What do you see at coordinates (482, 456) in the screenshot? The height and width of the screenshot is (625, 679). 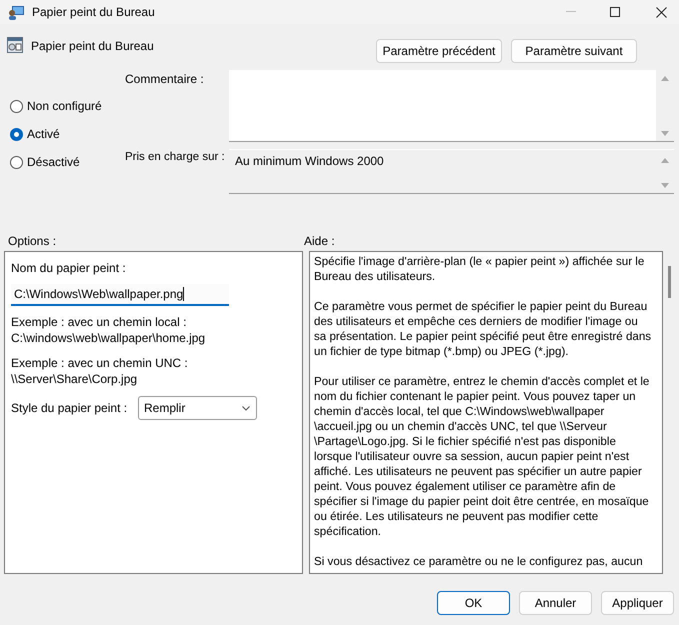 I see `help-paragraph: Pour utiliser ce paramètre, entrez le chemin d'accès complet et le nom du fichier contenant le papier peint. Vous pouvez taper un chemin d'accès local, tel que C:\Windows\web\wallpaper \accueil.jpg ou un chemin d'accès UNC, tel que \\Serveur \Partage\Logo.jpg. Si le fichier spécifié n'est pas disponible lorsque l'utilisateur ouvre sa session, aucun papier peint n'est affiché. Les utilisateurs ne peuvent pas spécifier un autre papier peint. Vous pouvez également utiliser ce paramètre afin de spécifier si l'image du papier peint doit être centrée, en mosaïque ou étirée. Les utilisateurs ne peuvent pas modifier cette spécification.` at bounding box center [482, 456].